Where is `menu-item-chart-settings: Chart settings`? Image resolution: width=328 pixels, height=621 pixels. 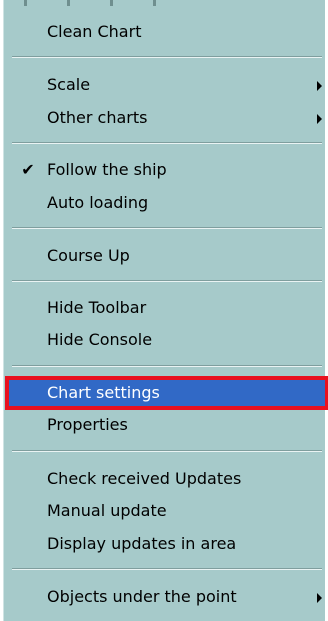 menu-item-chart-settings: Chart settings is located at coordinates (167, 393).